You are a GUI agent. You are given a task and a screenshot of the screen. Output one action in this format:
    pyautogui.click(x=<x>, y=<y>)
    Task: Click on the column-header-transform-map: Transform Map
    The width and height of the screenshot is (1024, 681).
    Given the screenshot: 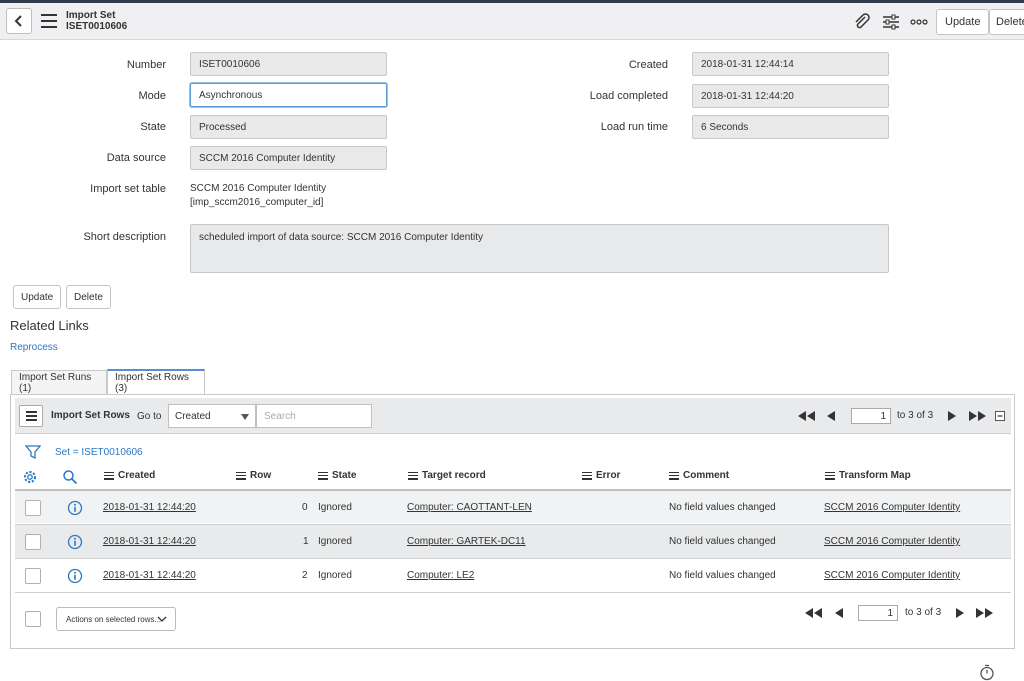 What is the action you would take?
    pyautogui.click(x=868, y=475)
    